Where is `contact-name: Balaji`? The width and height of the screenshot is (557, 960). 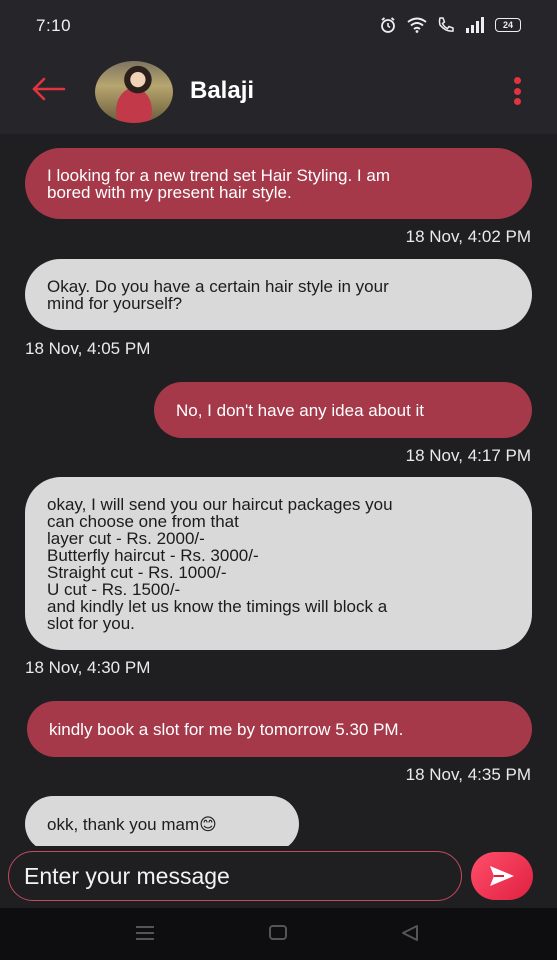 contact-name: Balaji is located at coordinates (222, 90).